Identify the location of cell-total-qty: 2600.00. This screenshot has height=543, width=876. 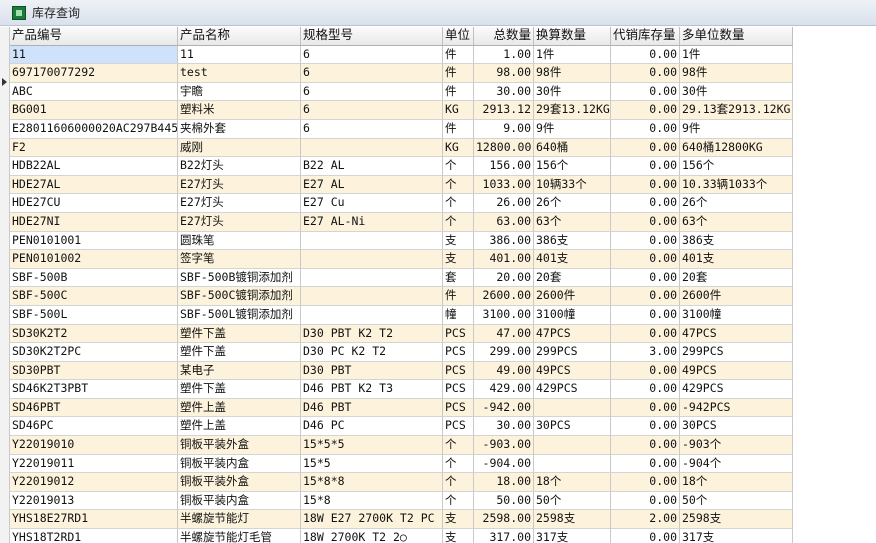
(504, 296).